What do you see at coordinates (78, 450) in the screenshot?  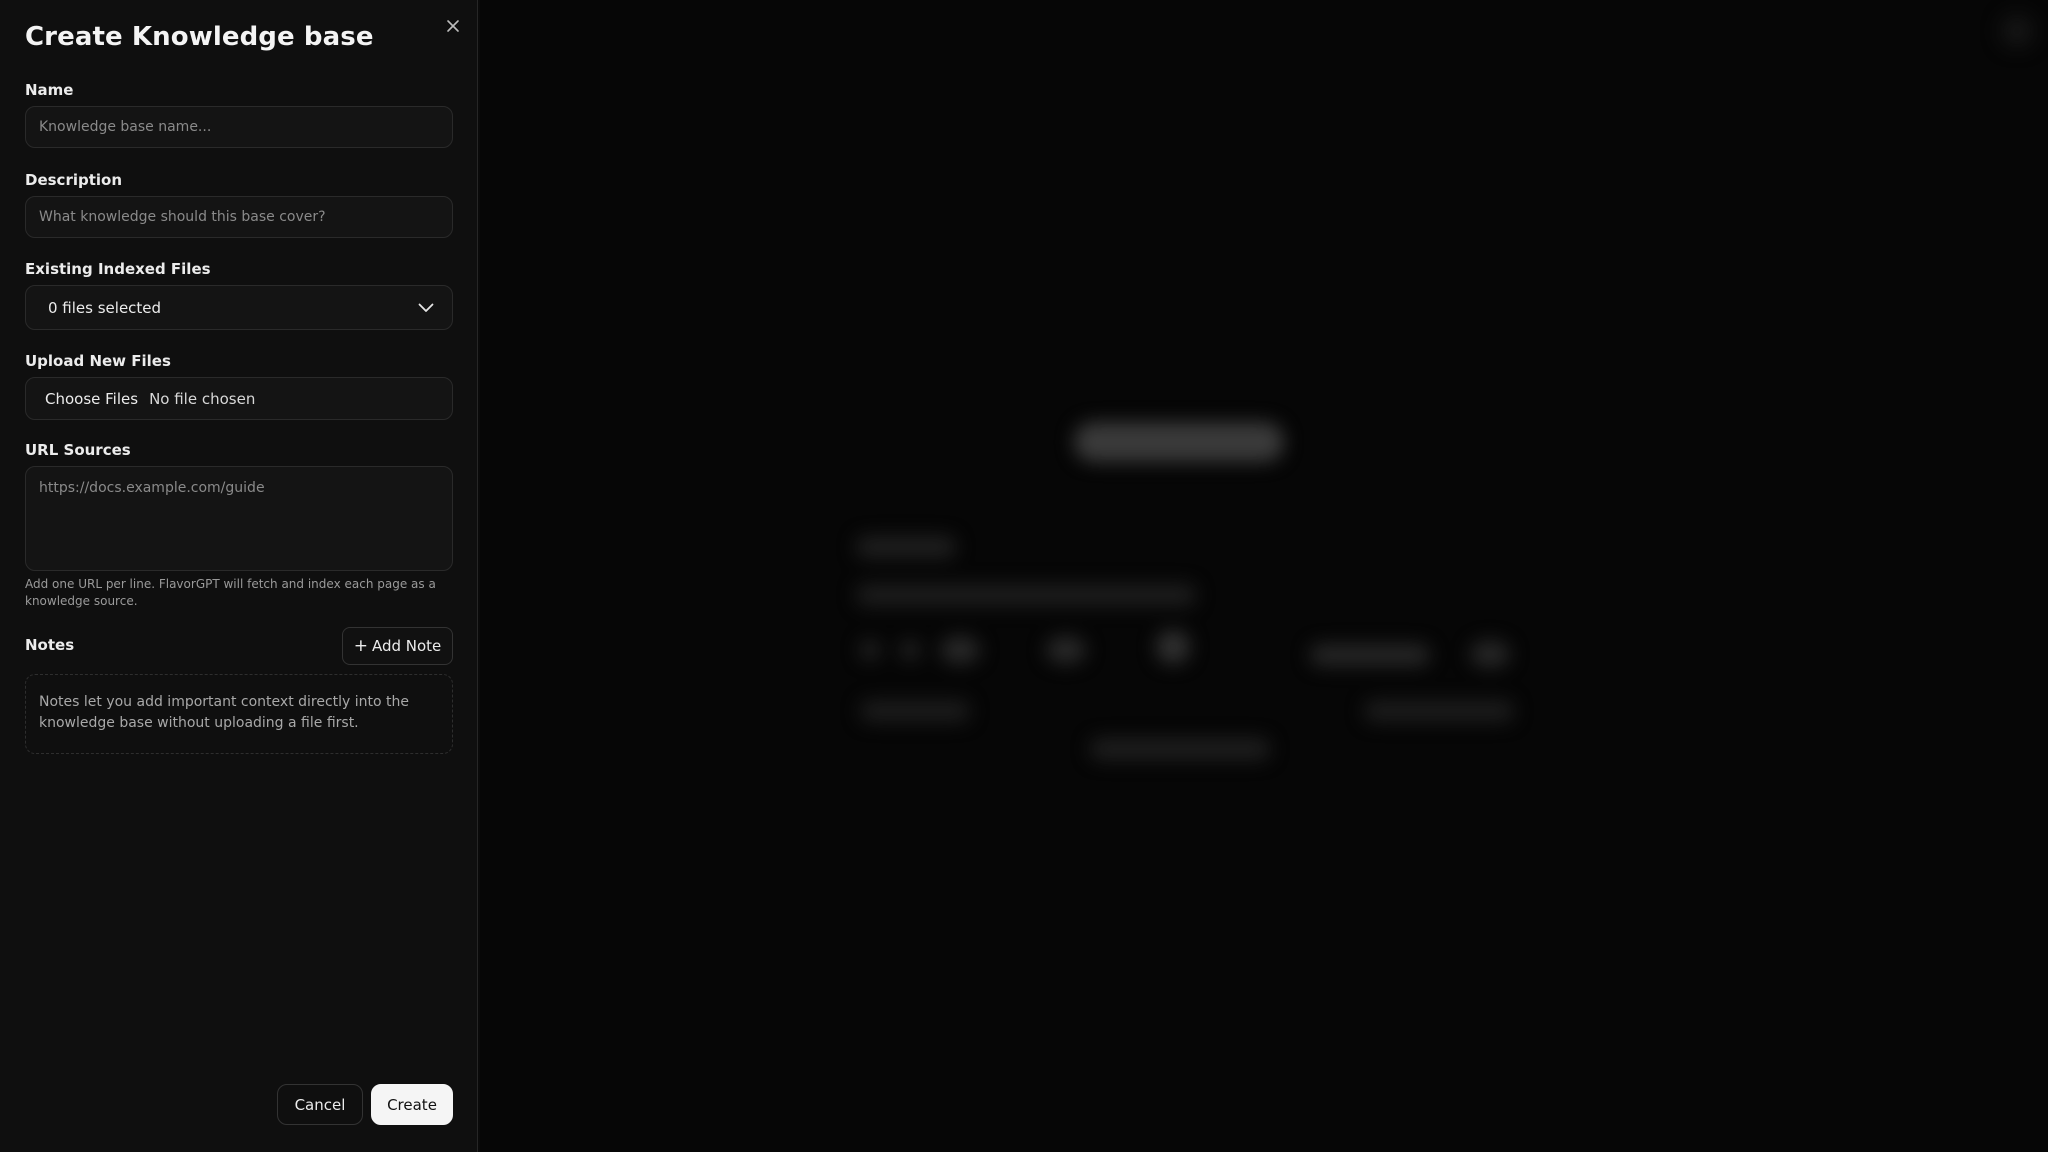 I see `url-sources-label: URL Sources` at bounding box center [78, 450].